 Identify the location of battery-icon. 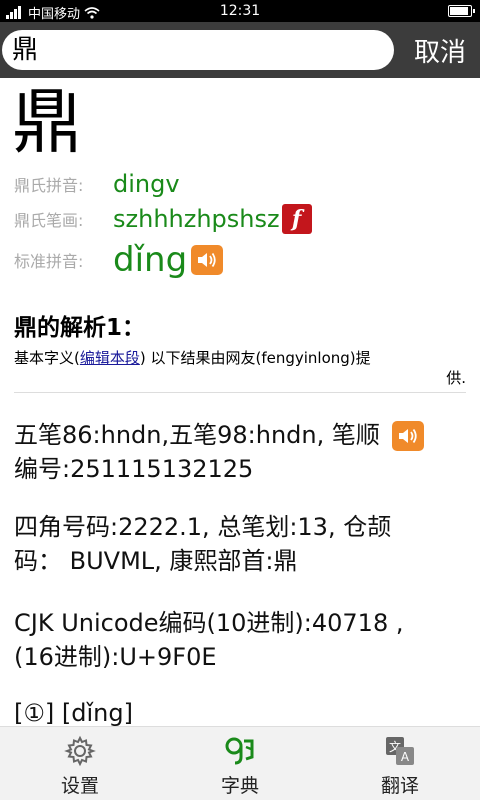
(461, 11).